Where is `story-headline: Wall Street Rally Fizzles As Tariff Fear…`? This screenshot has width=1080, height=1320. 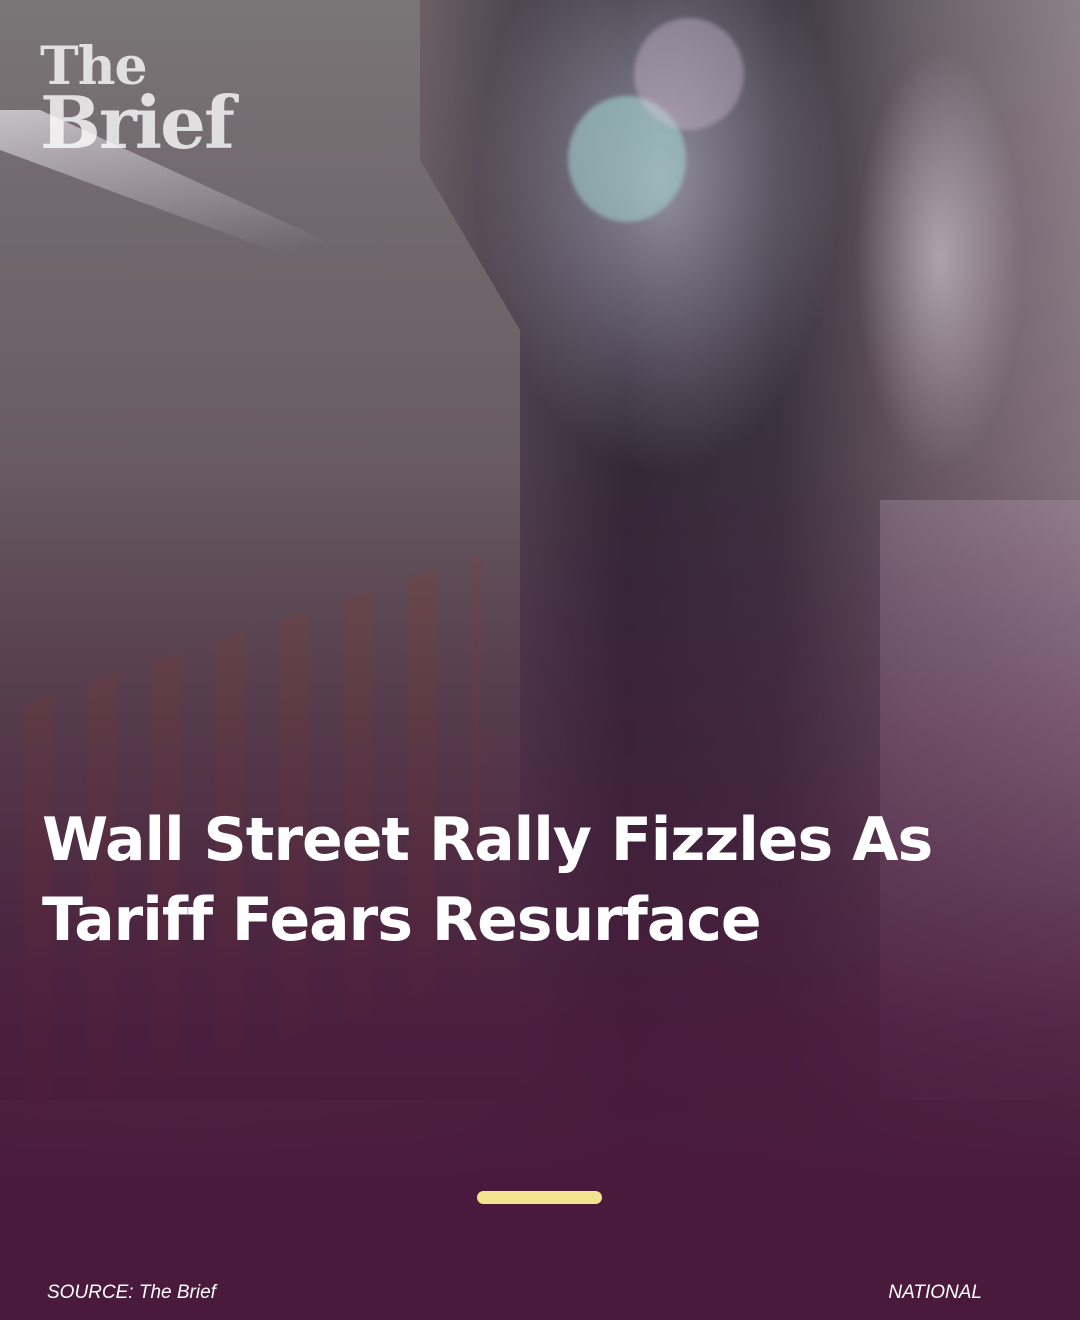
story-headline: Wall Street Rally Fizzles As Tariff Fear… is located at coordinates (487, 880).